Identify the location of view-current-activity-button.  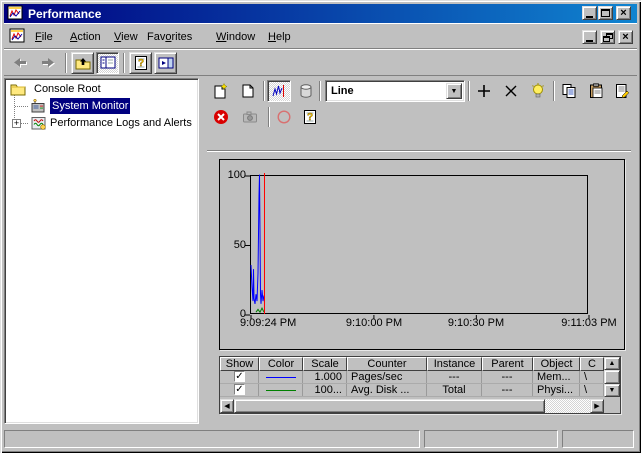
(279, 91).